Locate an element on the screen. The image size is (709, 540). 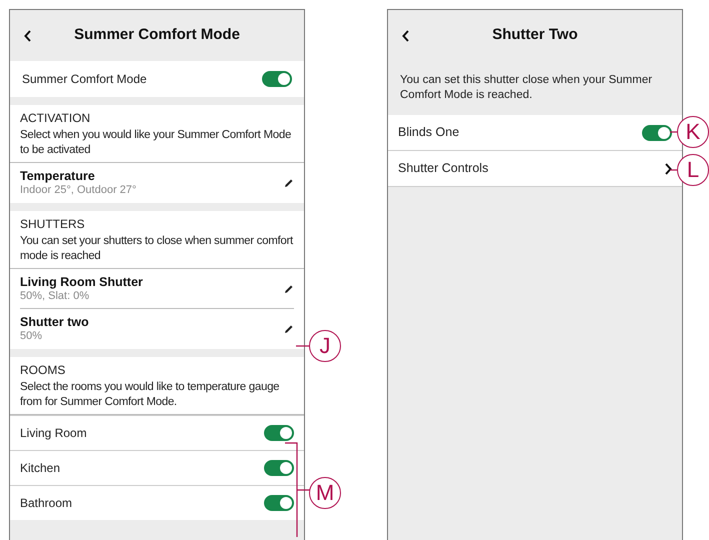
room-label: Kitchen is located at coordinates (40, 468).